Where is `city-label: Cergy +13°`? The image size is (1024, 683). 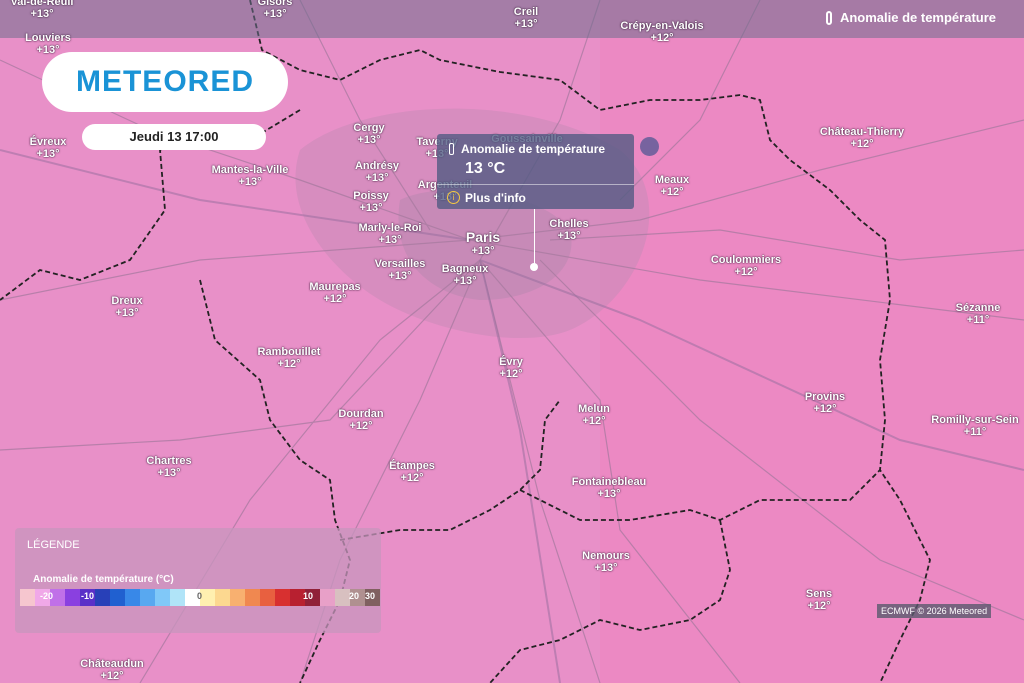 city-label: Cergy +13° is located at coordinates (368, 134).